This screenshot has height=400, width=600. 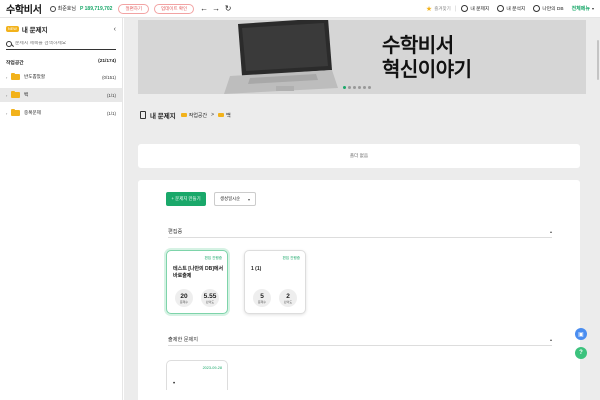 What do you see at coordinates (67, 8) in the screenshot?
I see `user-name: 최준호님` at bounding box center [67, 8].